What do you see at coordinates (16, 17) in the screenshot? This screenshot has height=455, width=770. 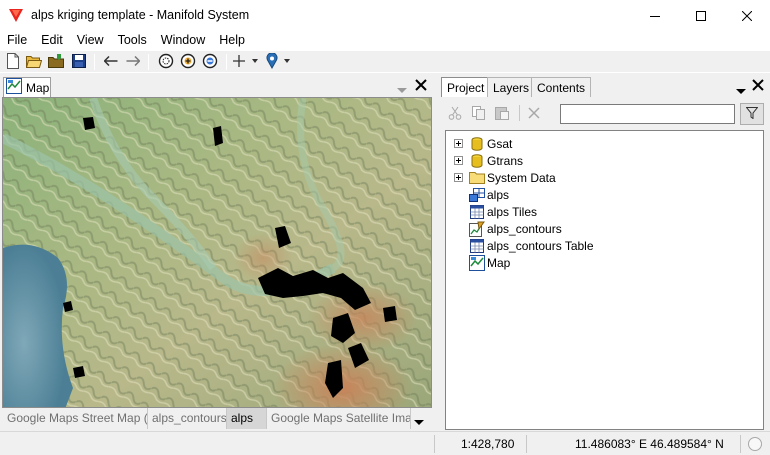 I see `manifold-logo-icon` at bounding box center [16, 17].